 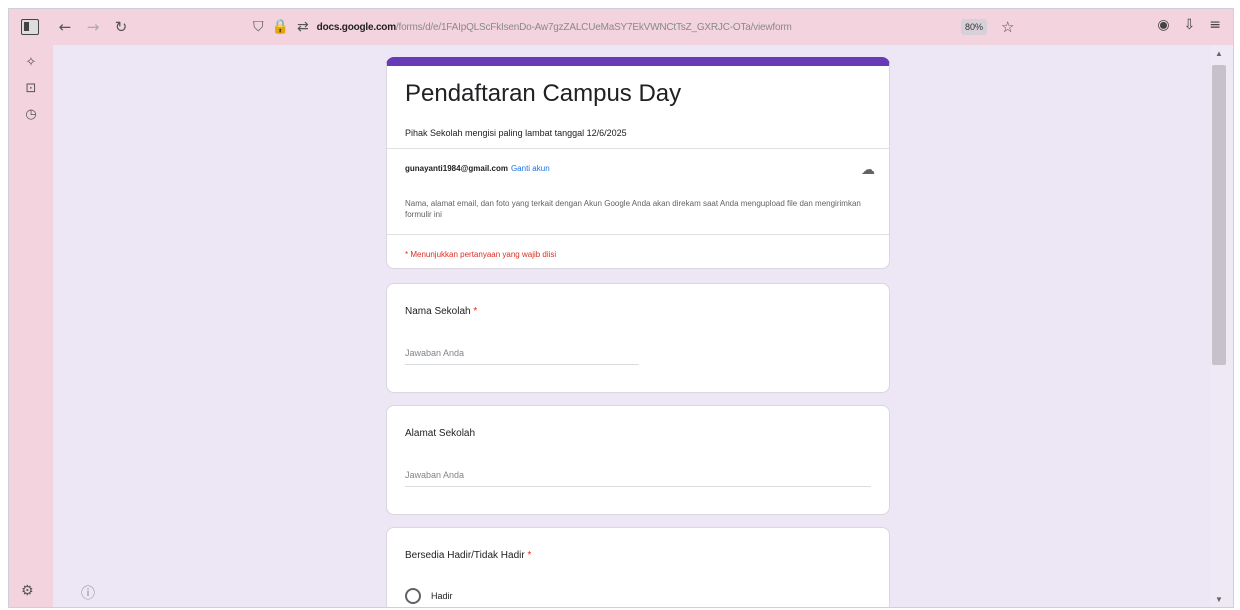 What do you see at coordinates (456, 168) in the screenshot?
I see `account-email: gunayanti1984@gmail.com` at bounding box center [456, 168].